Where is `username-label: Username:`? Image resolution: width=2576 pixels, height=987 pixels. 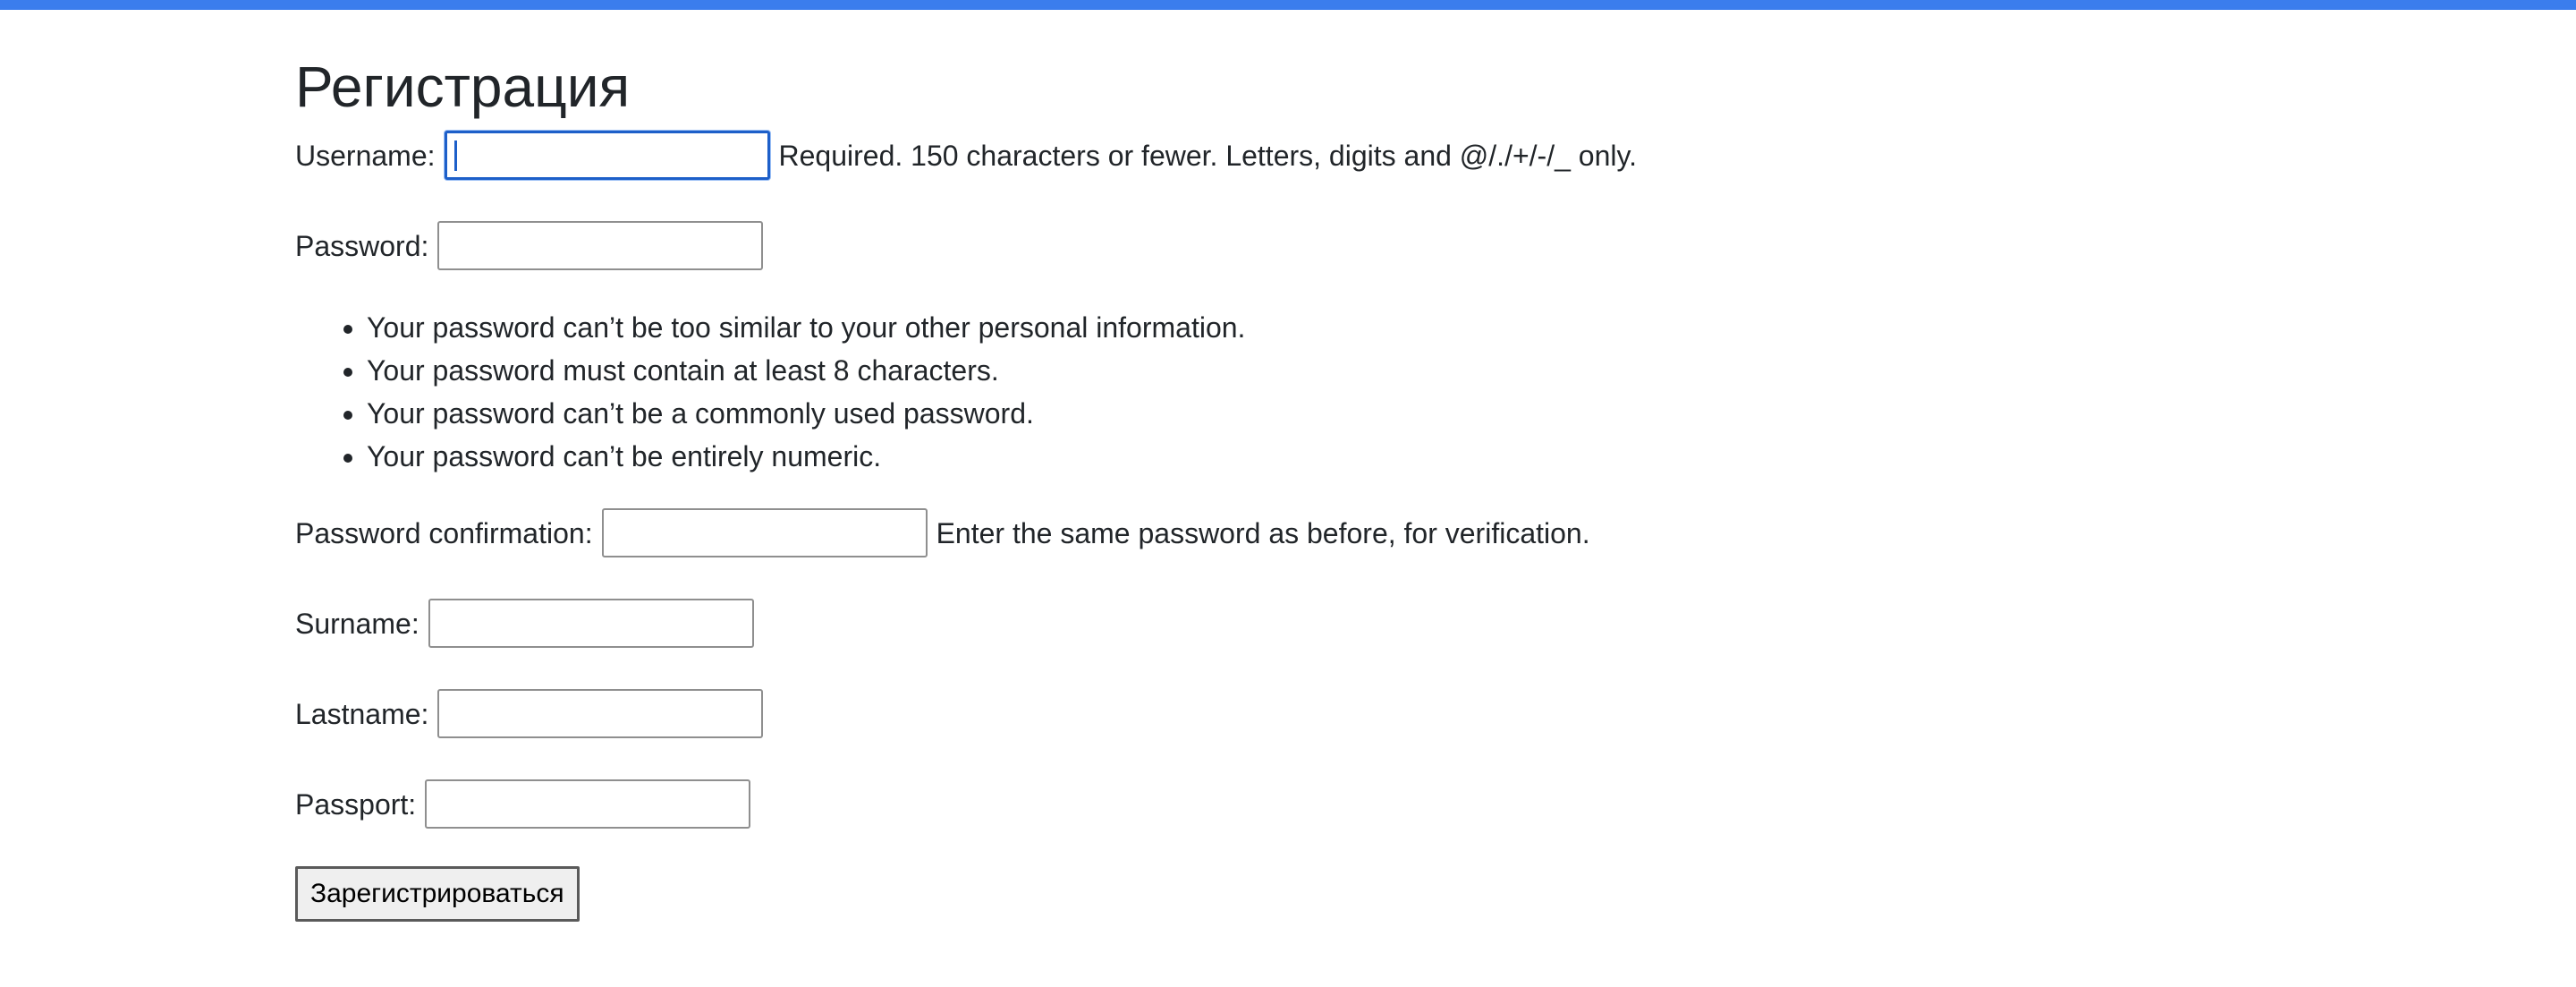
username-label: Username: is located at coordinates (365, 155).